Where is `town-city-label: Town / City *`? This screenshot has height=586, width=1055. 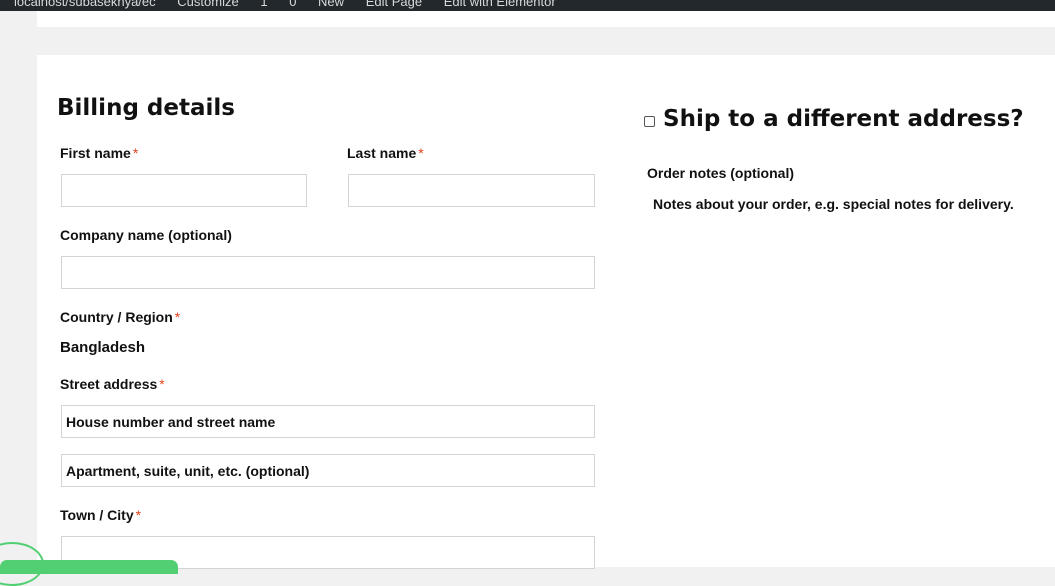 town-city-label: Town / City * is located at coordinates (100, 515).